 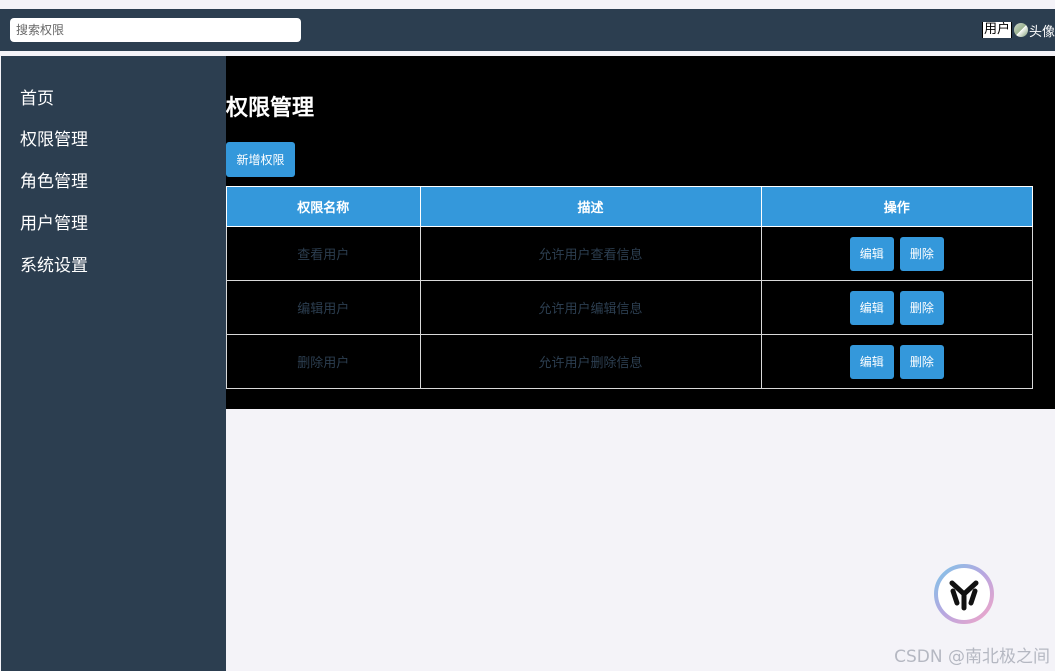 I want to click on permission-name: 查看用户, so click(x=323, y=253).